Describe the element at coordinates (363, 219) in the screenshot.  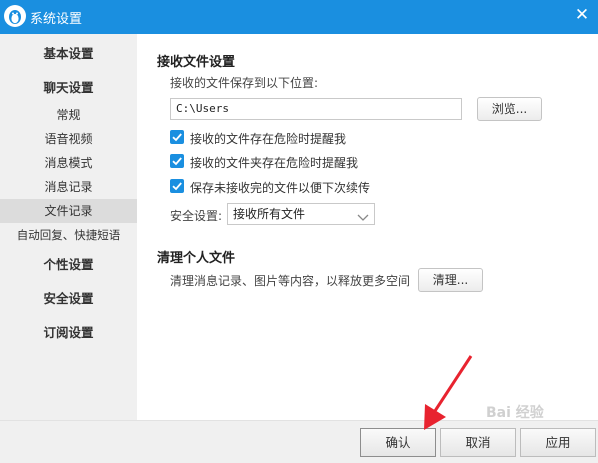
I see `chevron-down-icon` at that location.